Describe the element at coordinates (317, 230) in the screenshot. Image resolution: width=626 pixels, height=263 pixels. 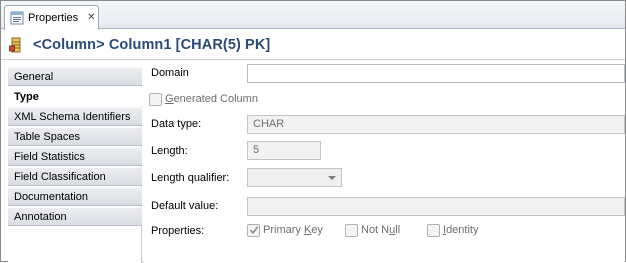
I see `primary-key-label-post: ey` at that location.